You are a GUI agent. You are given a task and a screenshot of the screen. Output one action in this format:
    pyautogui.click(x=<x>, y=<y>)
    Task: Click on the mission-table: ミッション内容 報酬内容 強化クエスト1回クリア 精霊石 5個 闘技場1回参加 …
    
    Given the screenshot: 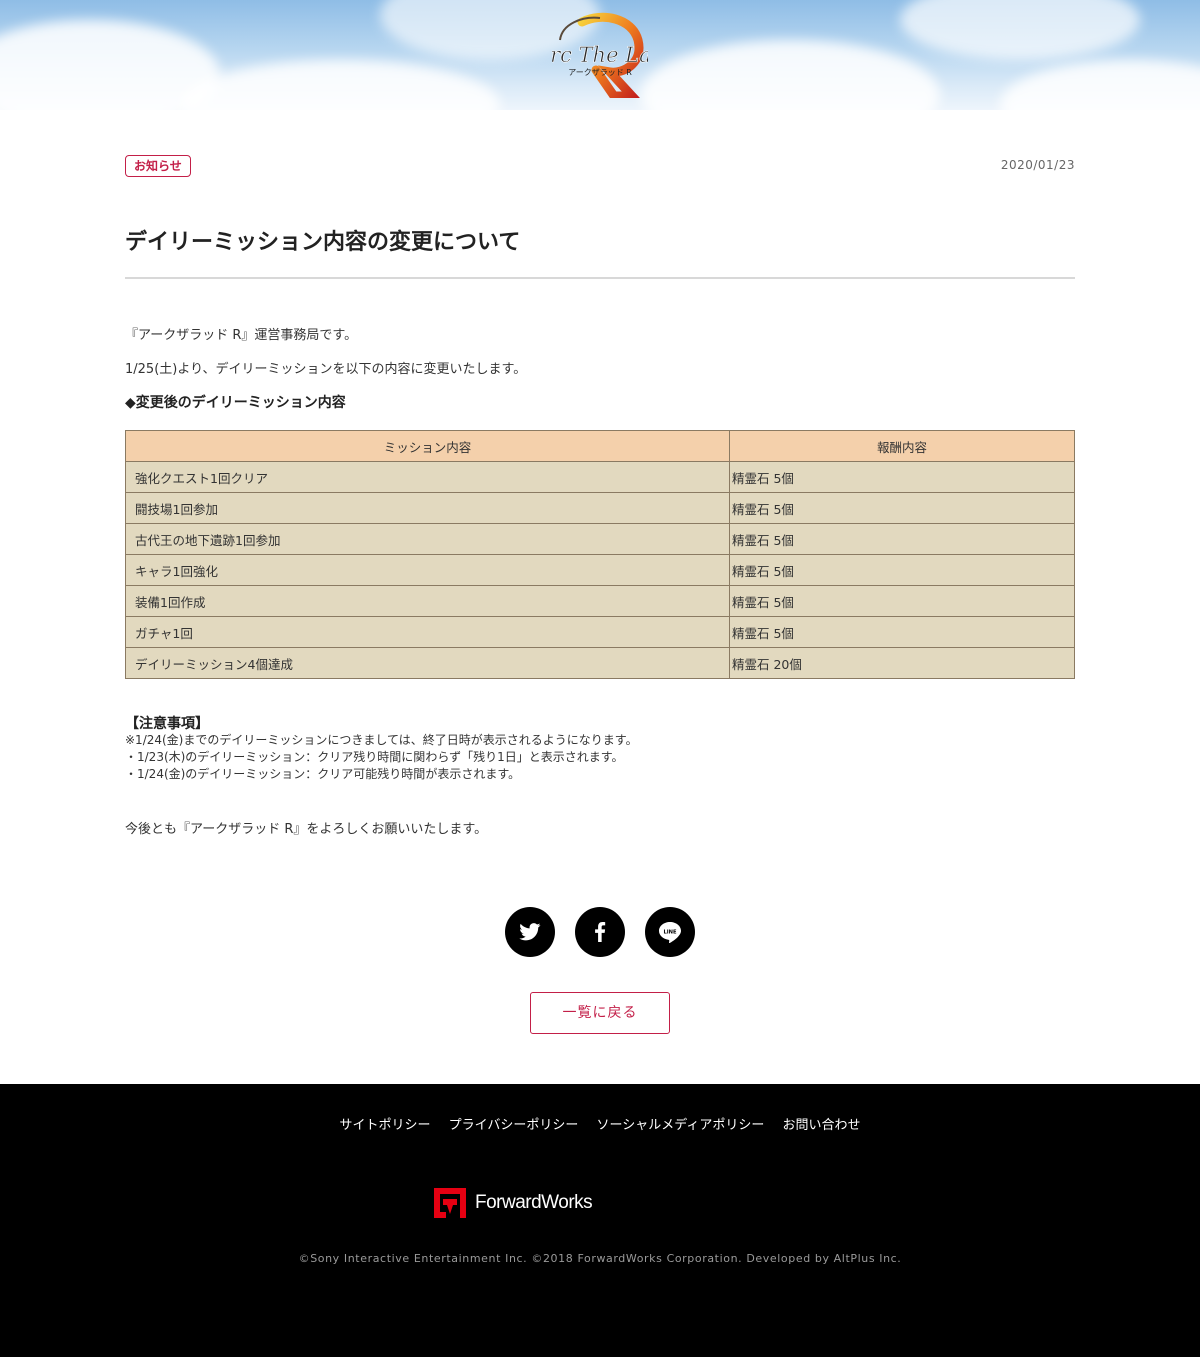 What is the action you would take?
    pyautogui.click(x=600, y=554)
    